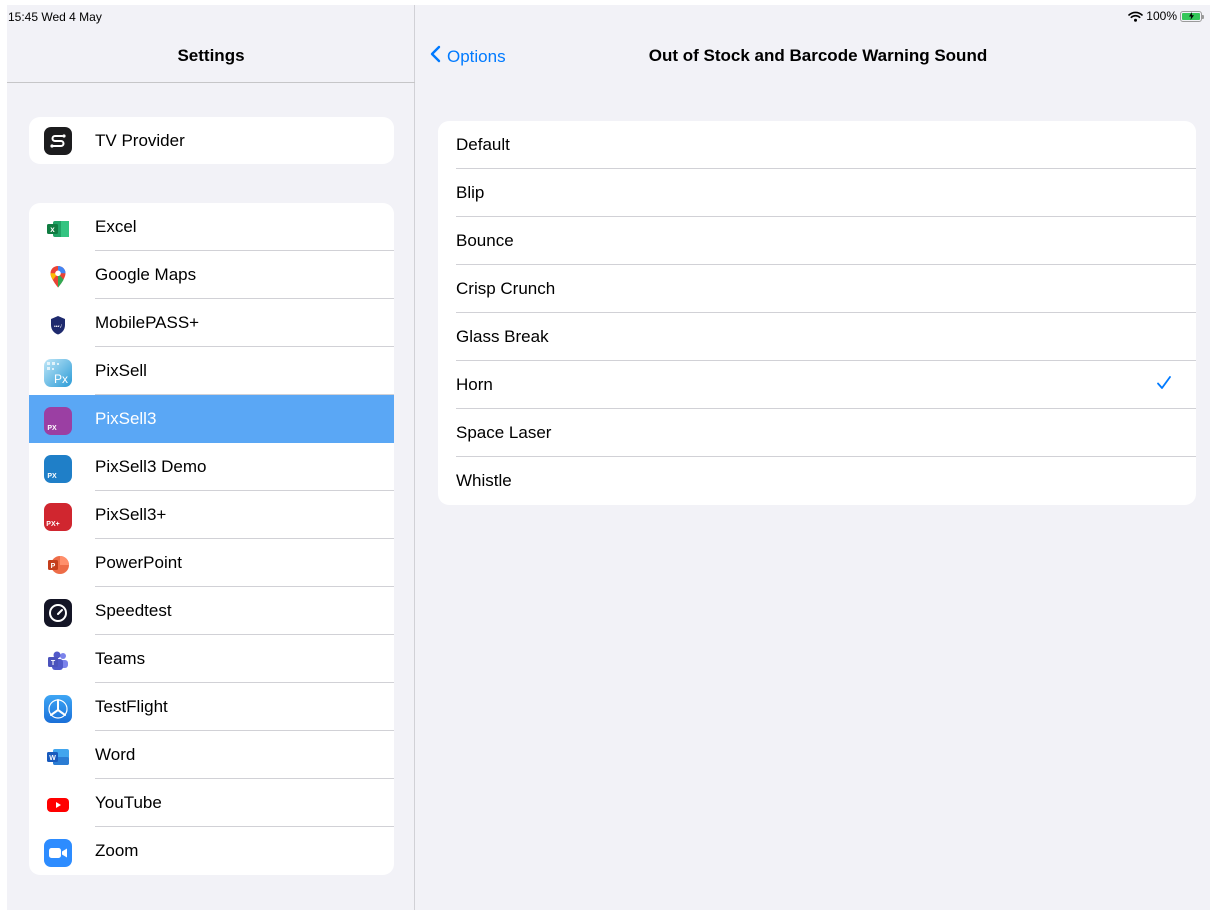 Image resolution: width=1217 pixels, height=910 pixels. What do you see at coordinates (211, 323) in the screenshot?
I see `sidebar-item-mobilepass: •••√ MobilePASS+` at bounding box center [211, 323].